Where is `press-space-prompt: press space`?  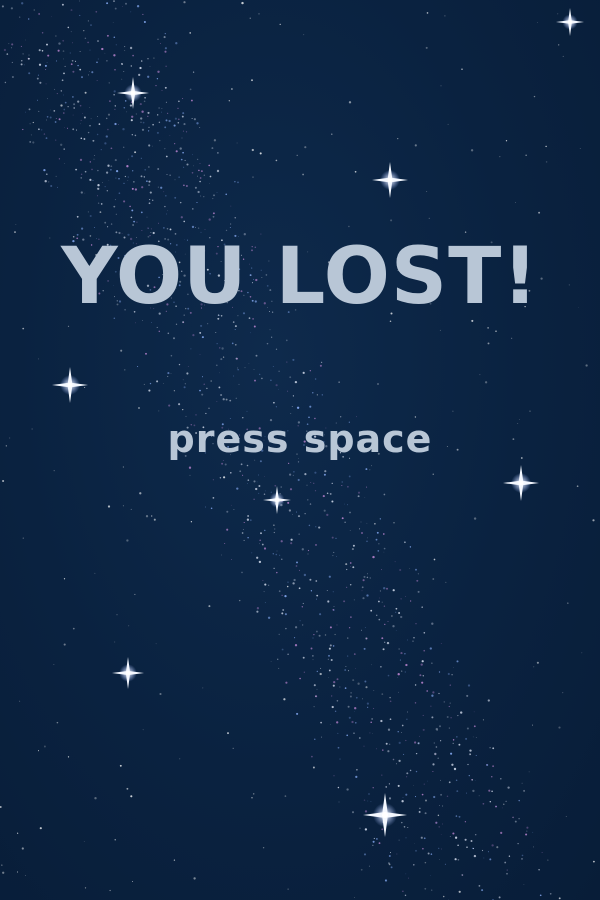
press-space-prompt: press space is located at coordinates (300, 439).